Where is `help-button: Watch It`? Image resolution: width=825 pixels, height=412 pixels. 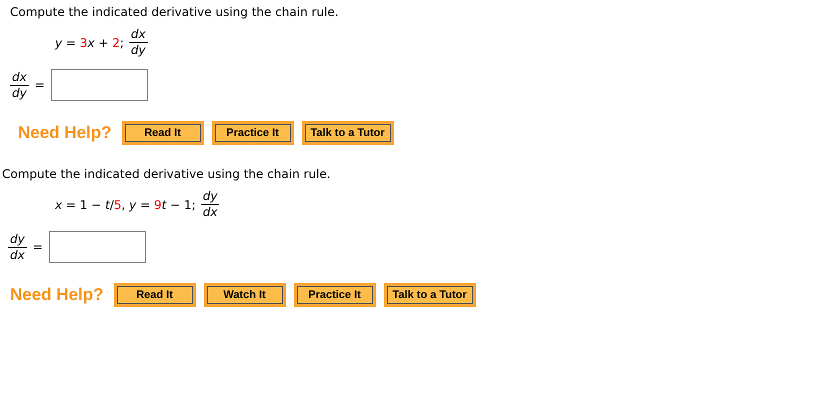 help-button: Watch It is located at coordinates (244, 295).